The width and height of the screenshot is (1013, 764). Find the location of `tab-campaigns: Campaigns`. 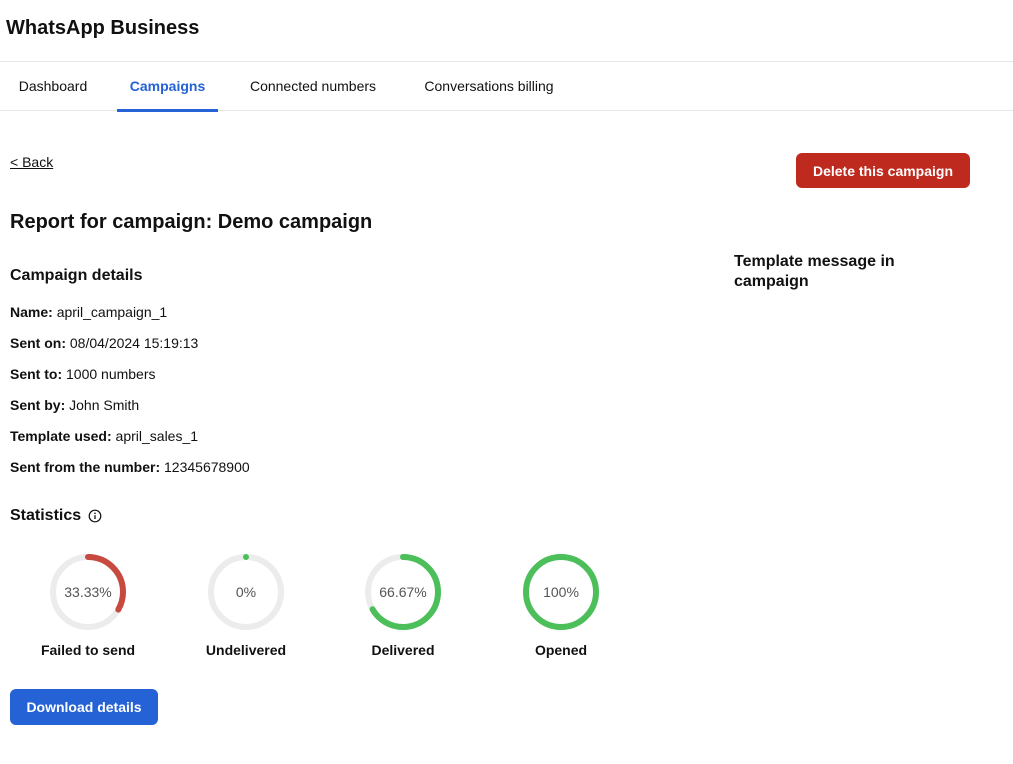

tab-campaigns: Campaigns is located at coordinates (167, 87).